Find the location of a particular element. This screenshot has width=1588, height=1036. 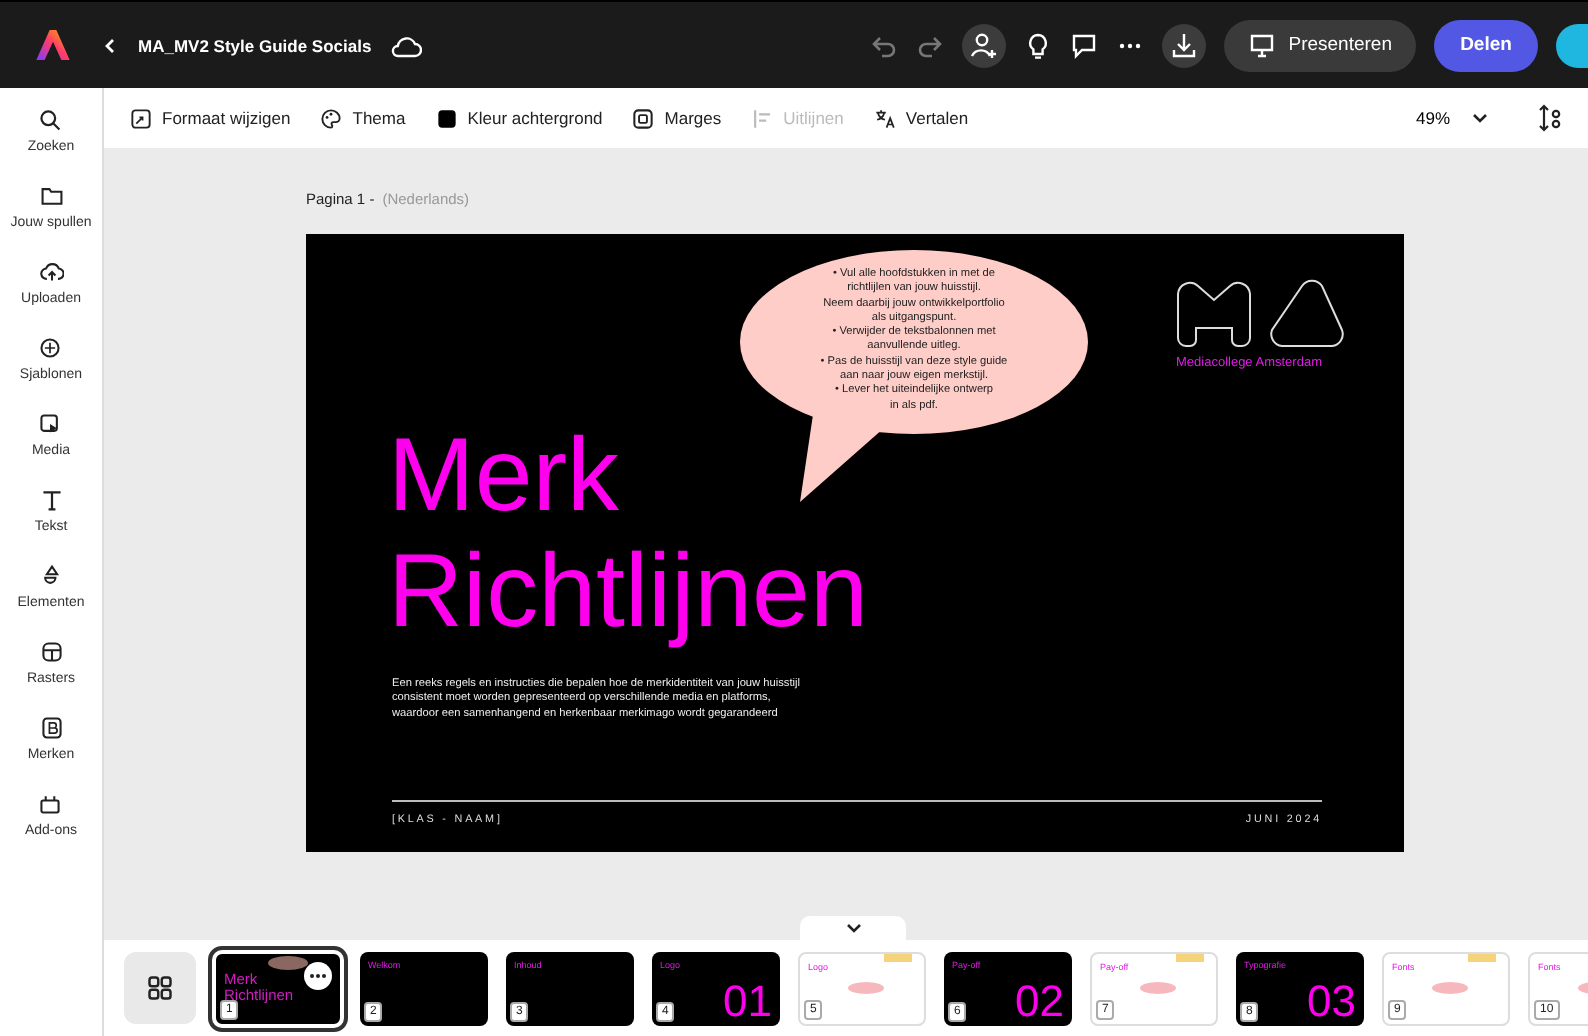

slide-title: Richtlijnen is located at coordinates (628, 592).